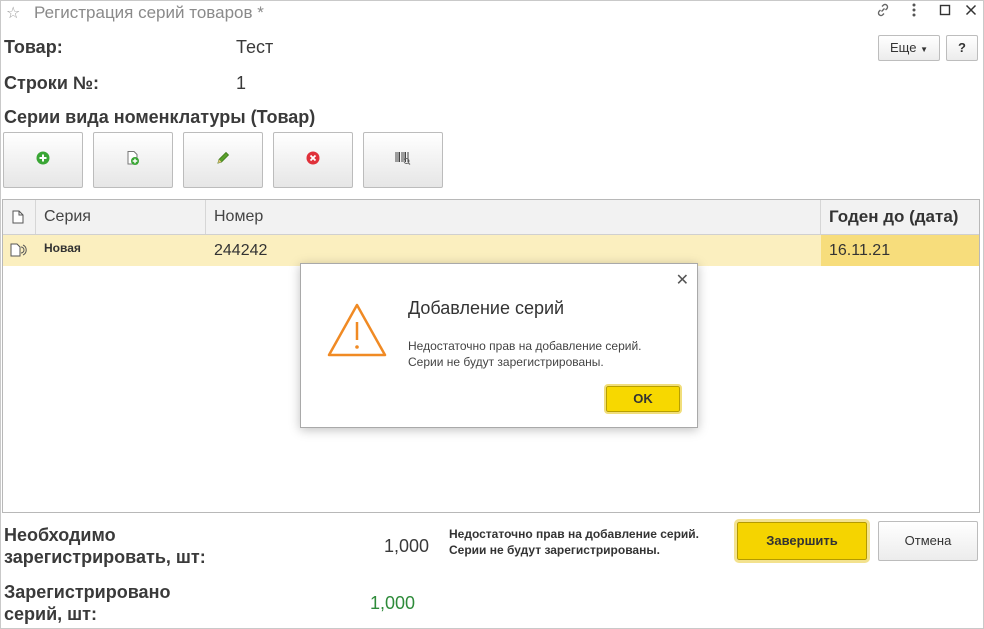  What do you see at coordinates (924, 49) in the screenshot?
I see `chevron-down-icon: ▼` at bounding box center [924, 49].